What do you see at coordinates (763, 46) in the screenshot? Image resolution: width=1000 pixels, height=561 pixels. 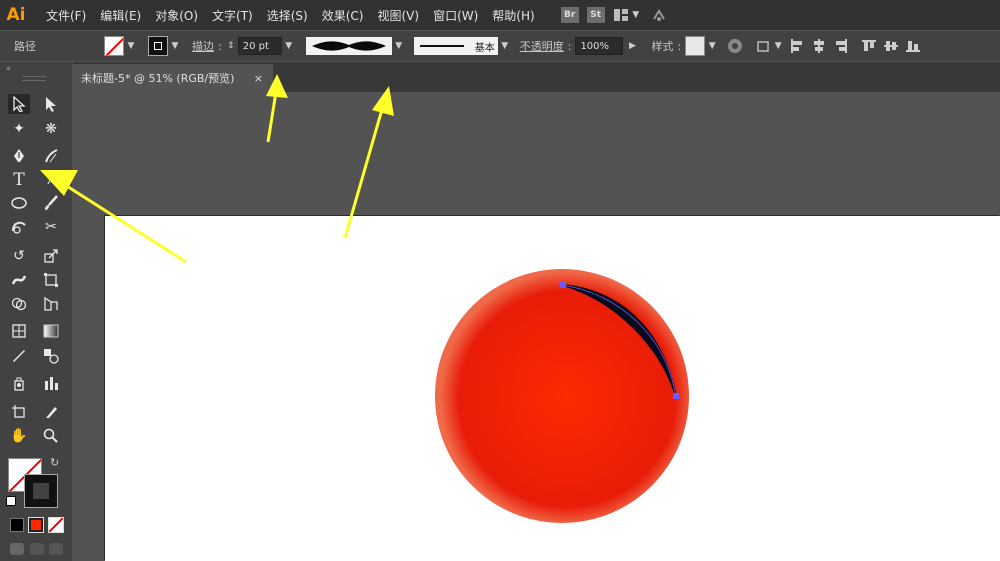 I see `transform-icon` at bounding box center [763, 46].